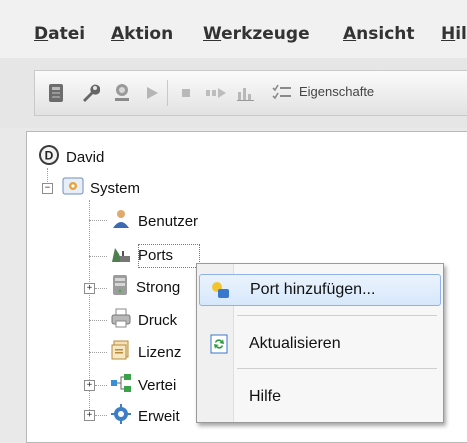 Image resolution: width=467 pixels, height=443 pixels. I want to click on menu-datei-label: atei, so click(67, 34).